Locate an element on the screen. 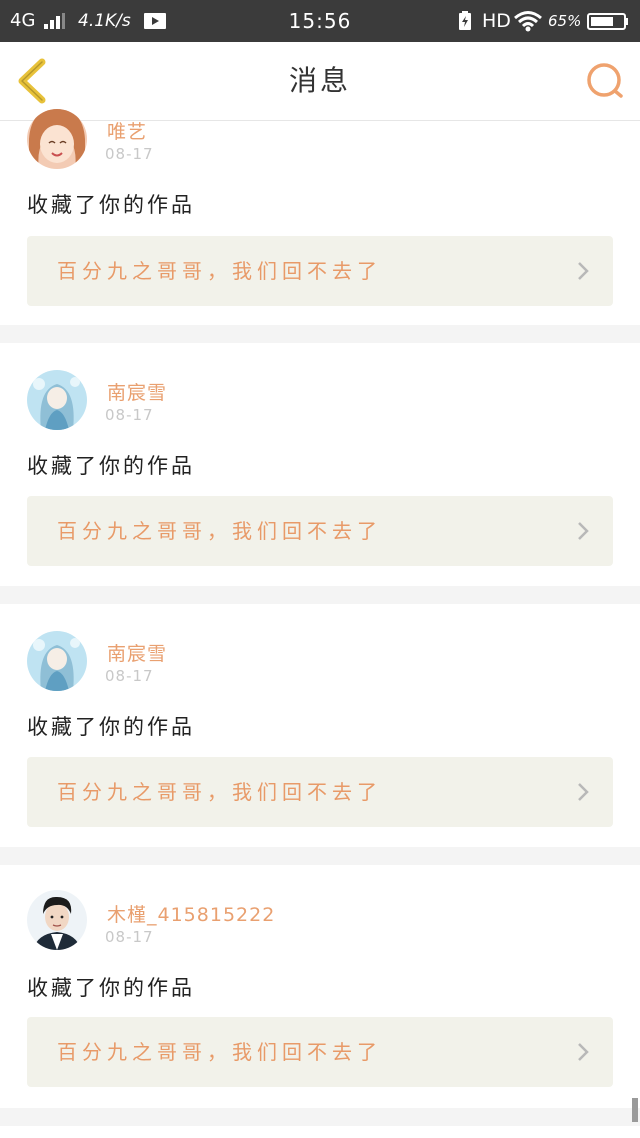 The height and width of the screenshot is (1138, 640). hd-indicator: HD is located at coordinates (496, 21).